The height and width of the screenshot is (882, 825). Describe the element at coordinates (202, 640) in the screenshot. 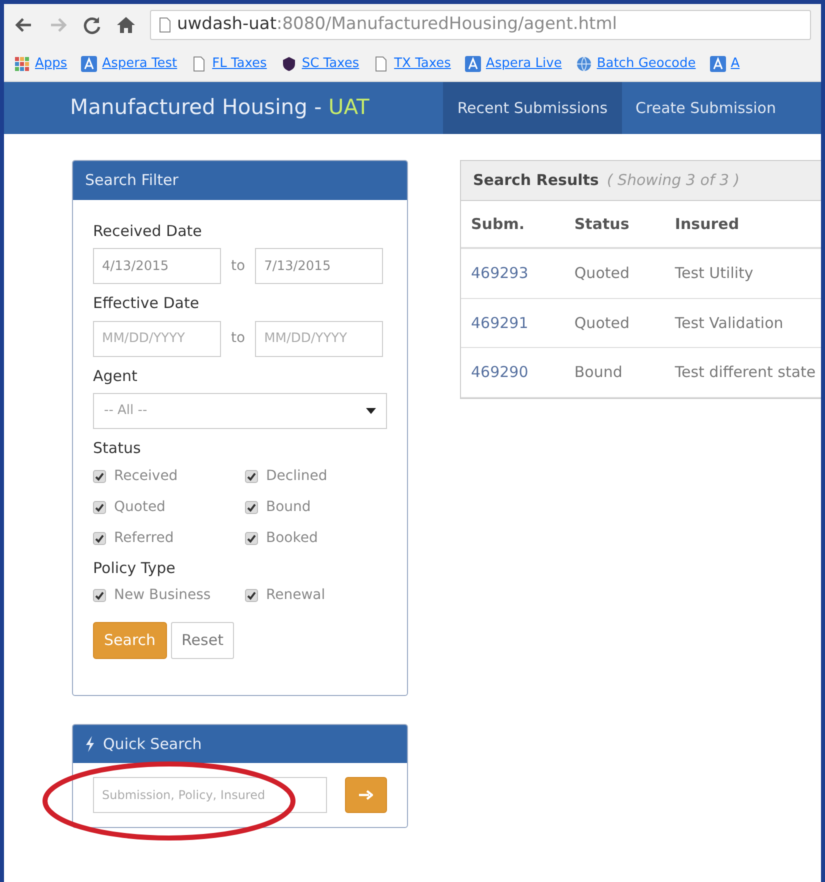

I see `reset-button: Reset` at that location.